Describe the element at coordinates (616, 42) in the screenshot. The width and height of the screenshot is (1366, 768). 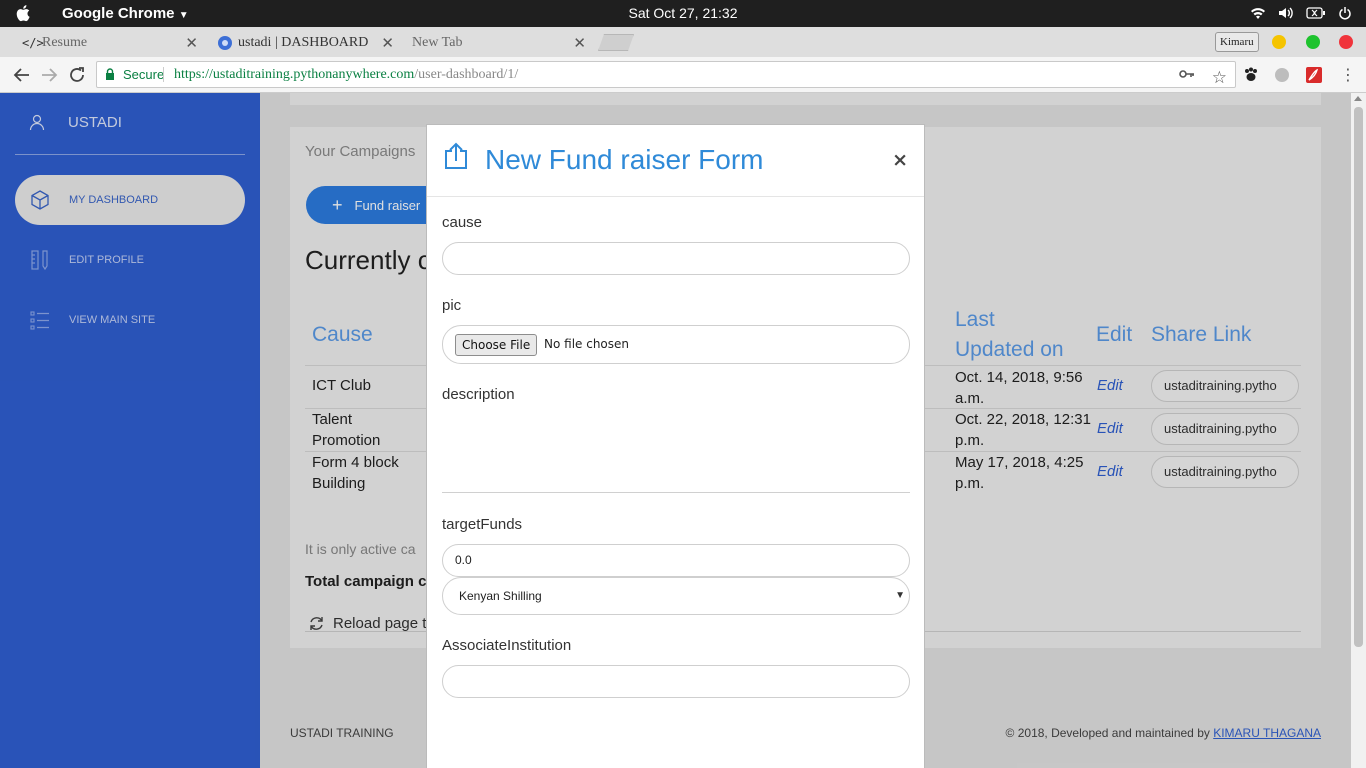
I see `new-tab-button` at that location.